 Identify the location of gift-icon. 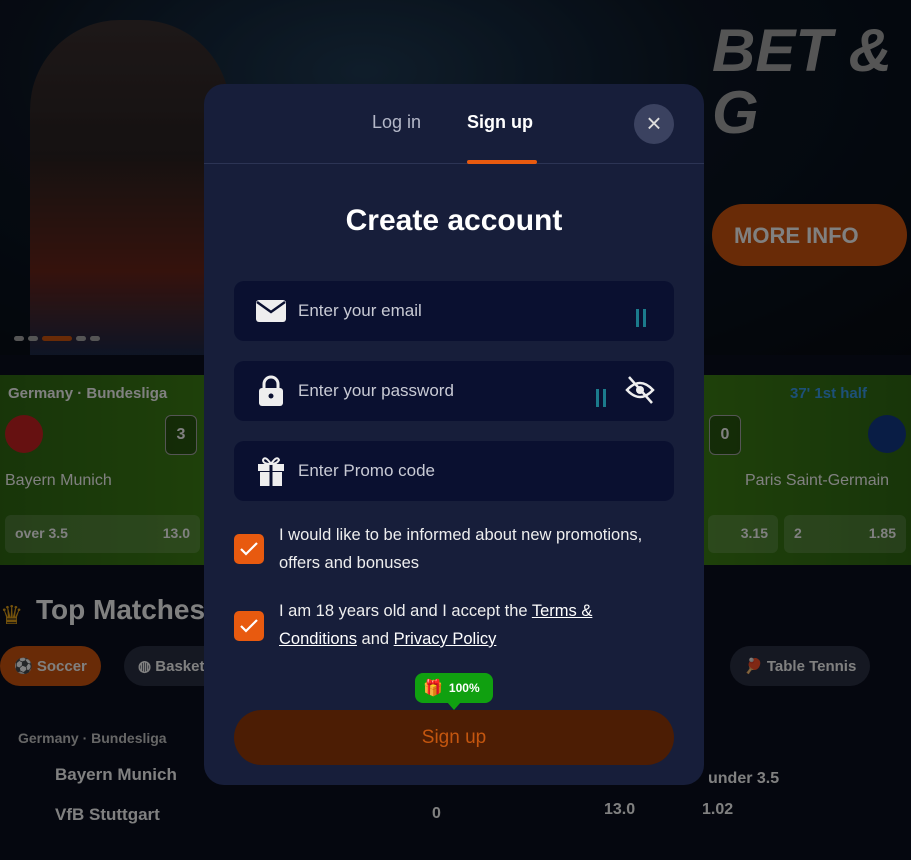
(271, 471).